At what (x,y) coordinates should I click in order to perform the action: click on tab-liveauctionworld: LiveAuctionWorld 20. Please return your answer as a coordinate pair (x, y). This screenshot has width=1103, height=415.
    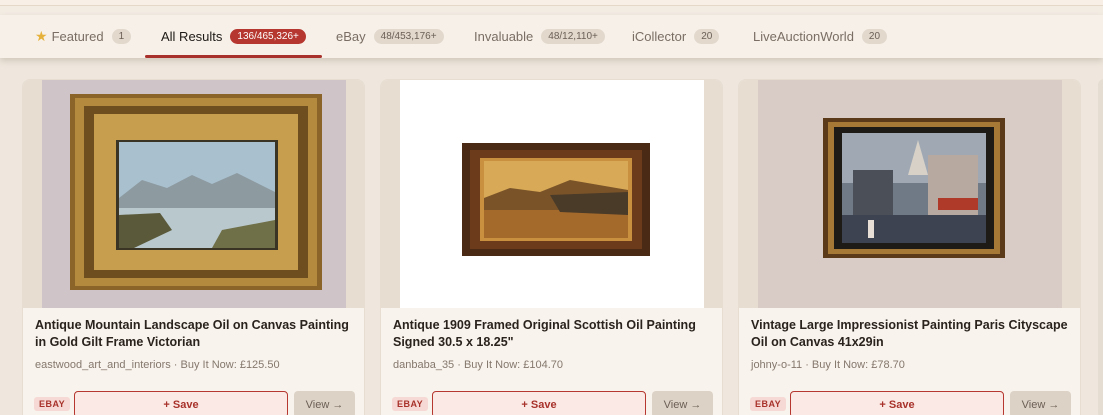
    Looking at the image, I should click on (820, 36).